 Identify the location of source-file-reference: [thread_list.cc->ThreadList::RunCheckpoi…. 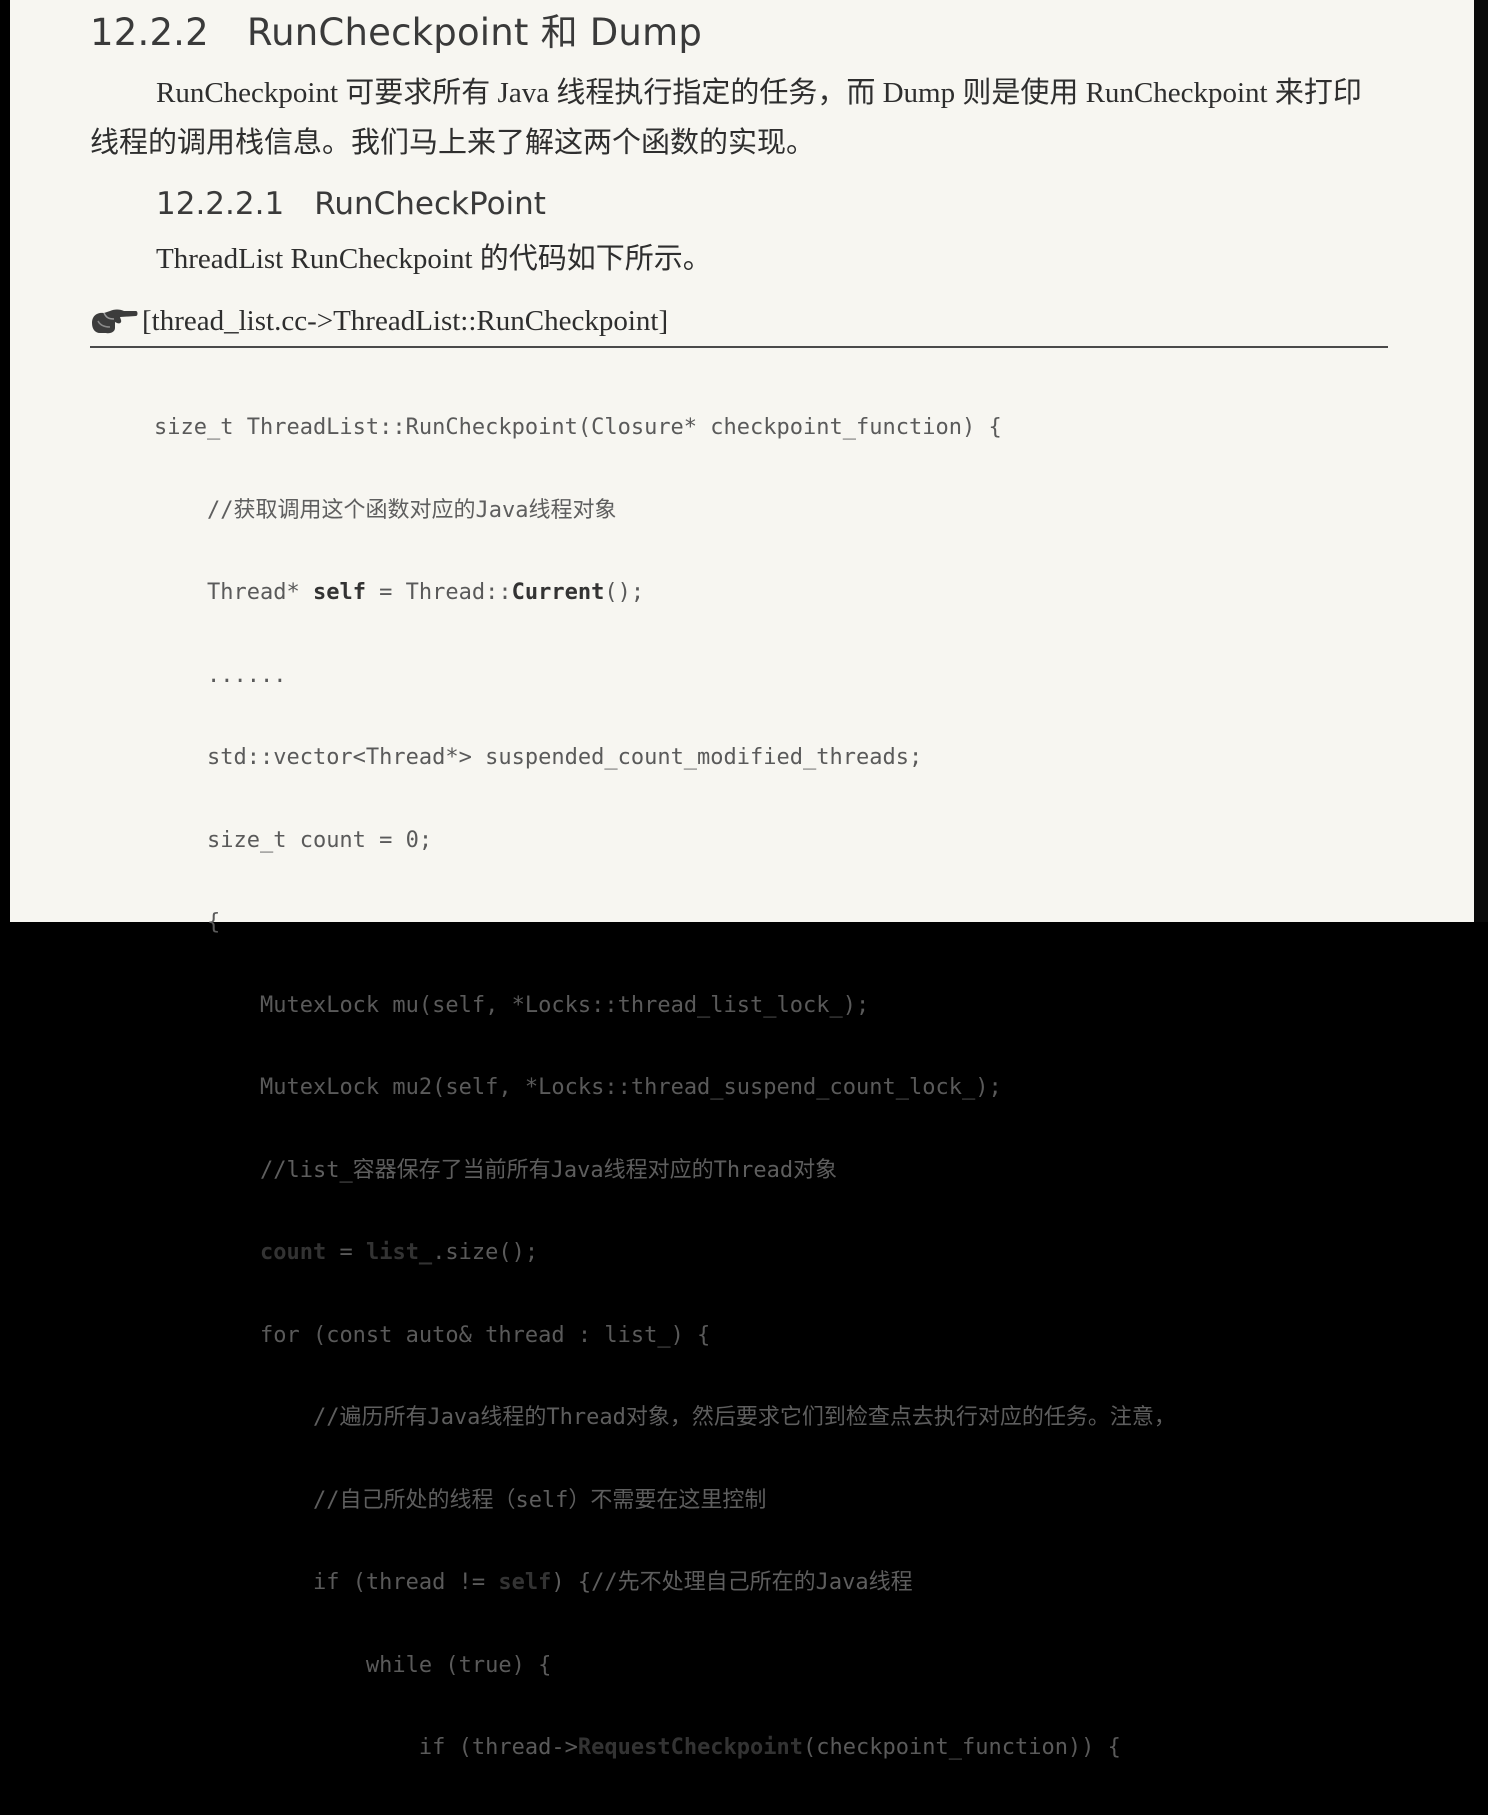
(379, 321).